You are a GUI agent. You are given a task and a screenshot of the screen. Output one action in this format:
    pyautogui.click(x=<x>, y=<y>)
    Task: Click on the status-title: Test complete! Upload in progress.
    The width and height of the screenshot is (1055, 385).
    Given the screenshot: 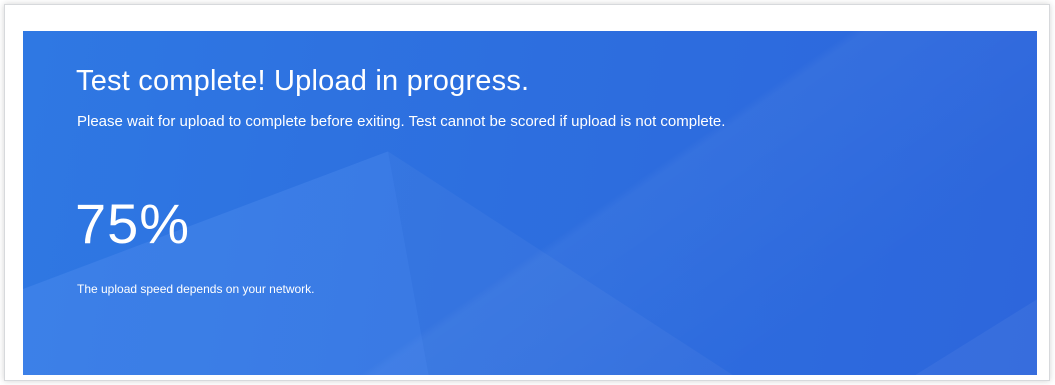 What is the action you would take?
    pyautogui.click(x=303, y=81)
    